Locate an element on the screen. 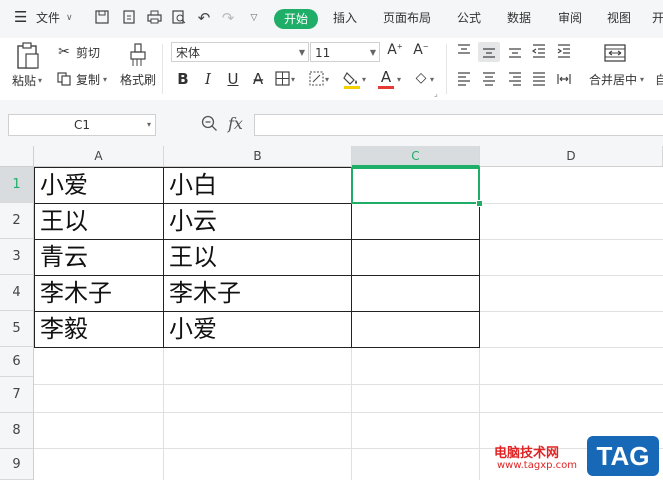 The image size is (663, 480). borders-icon is located at coordinates (282, 79).